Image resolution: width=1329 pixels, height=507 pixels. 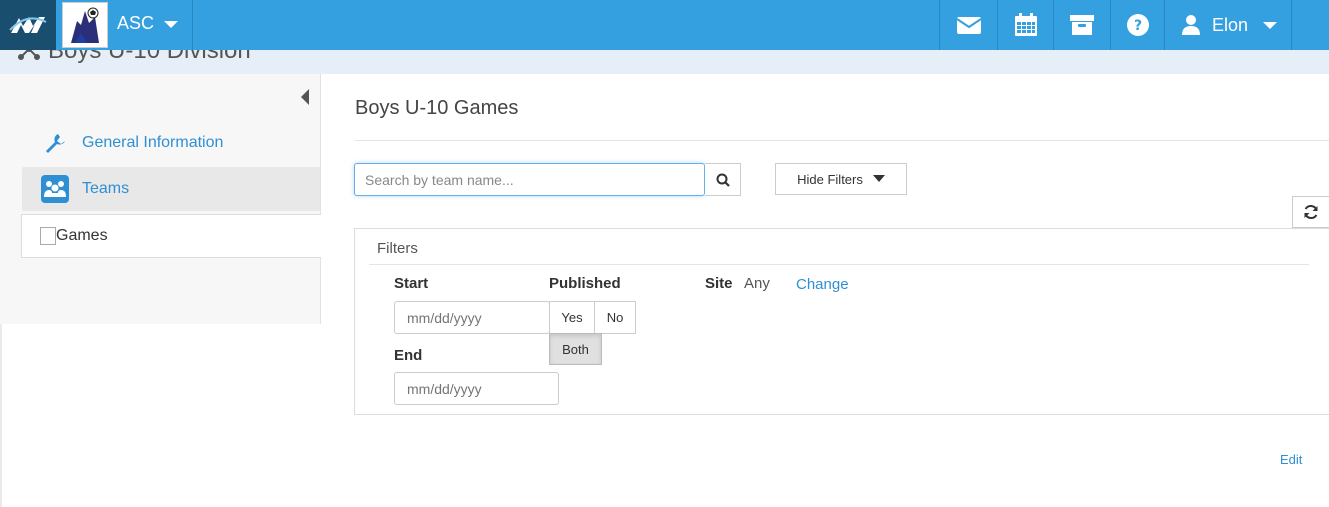 I want to click on archive-icon, so click(x=1082, y=25).